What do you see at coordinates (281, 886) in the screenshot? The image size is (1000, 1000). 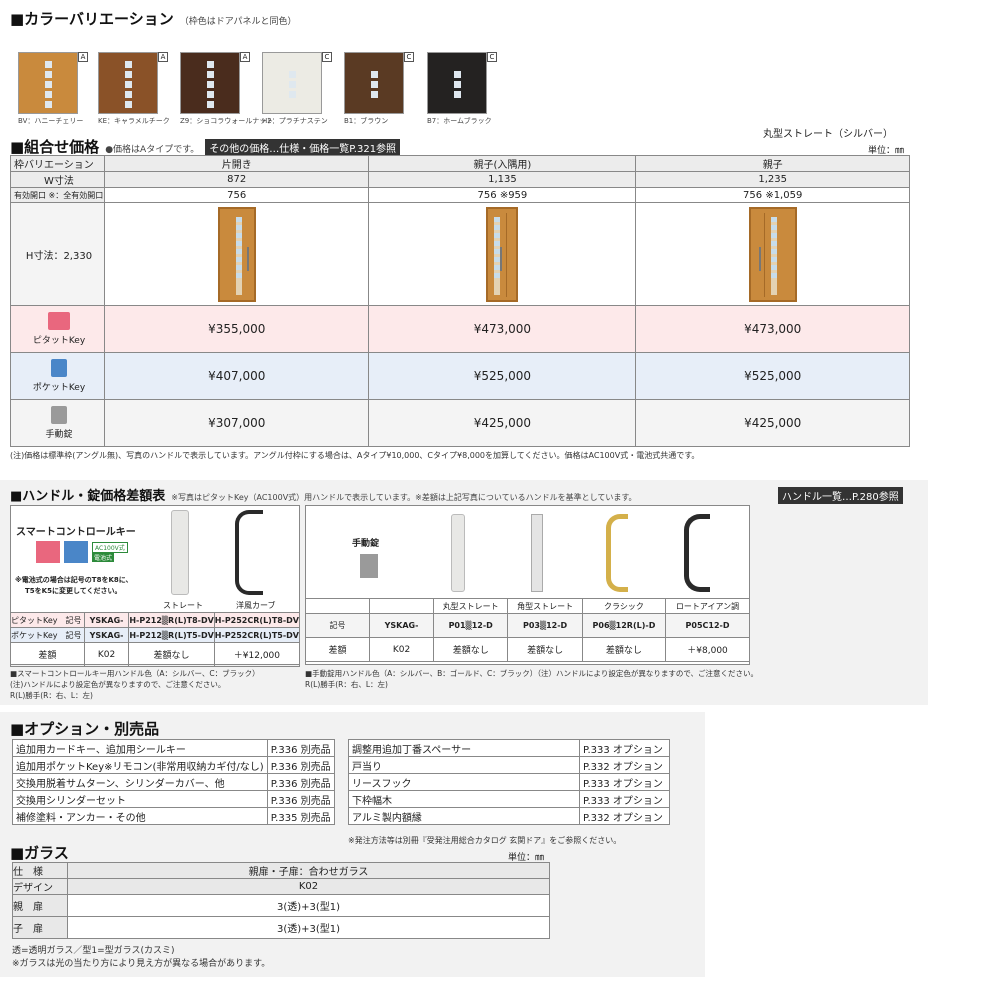 I see `glass-row: デザイン K02` at bounding box center [281, 886].